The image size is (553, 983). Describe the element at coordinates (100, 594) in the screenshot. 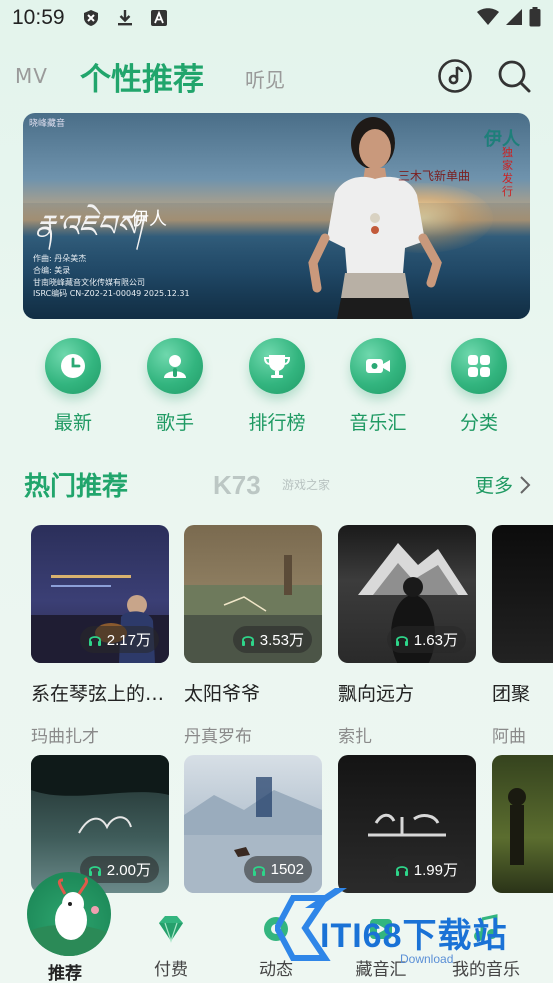

I see `playlist-cover: 2.17万` at that location.